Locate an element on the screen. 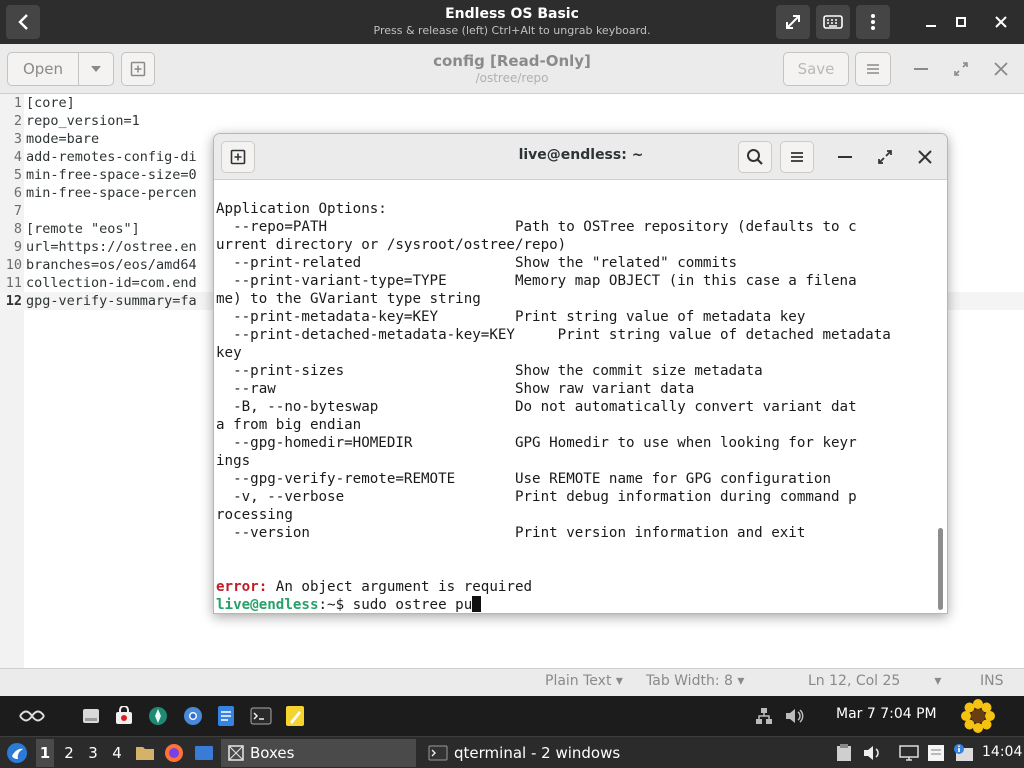 This screenshot has height=768, width=1024. line-text: add-remotes-config-di is located at coordinates (111, 157).